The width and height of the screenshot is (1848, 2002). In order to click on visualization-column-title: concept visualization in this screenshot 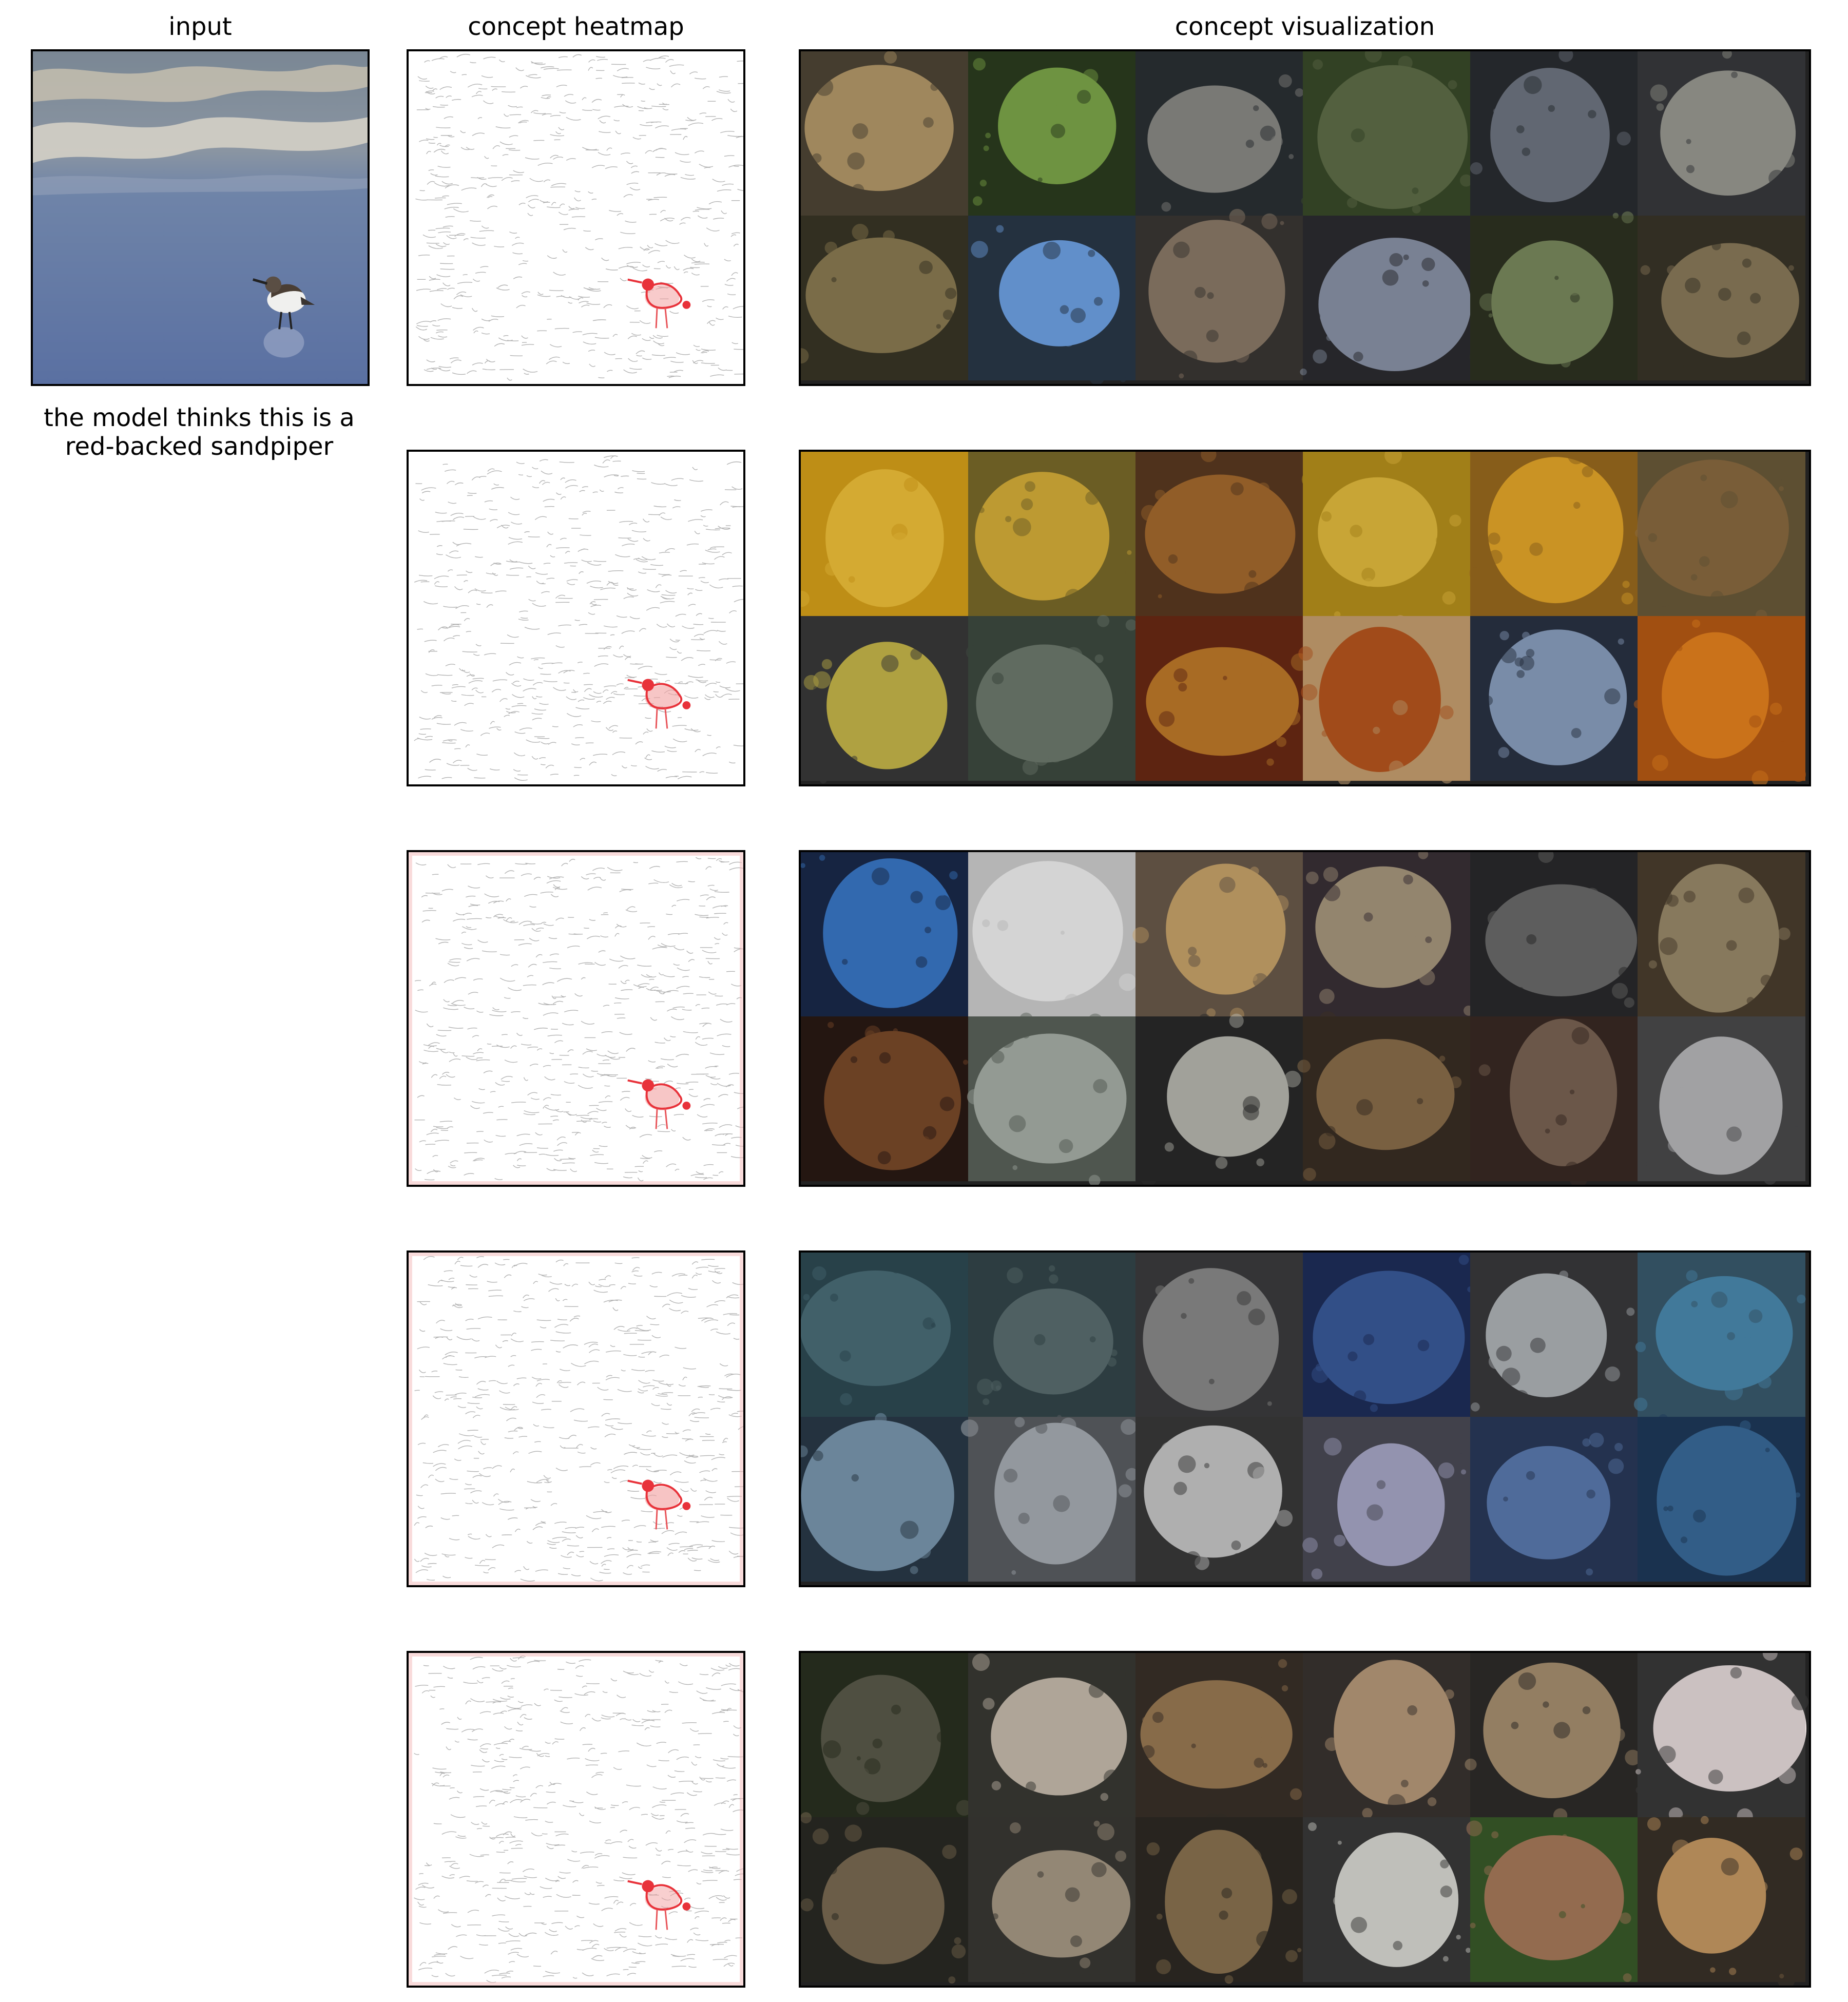, I will do `click(1305, 26)`.